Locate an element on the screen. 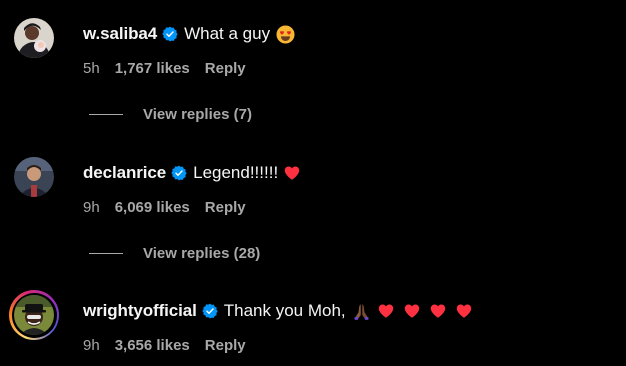 The image size is (626, 366). comment-header: declanrice Legend!!!!!! is located at coordinates (192, 173).